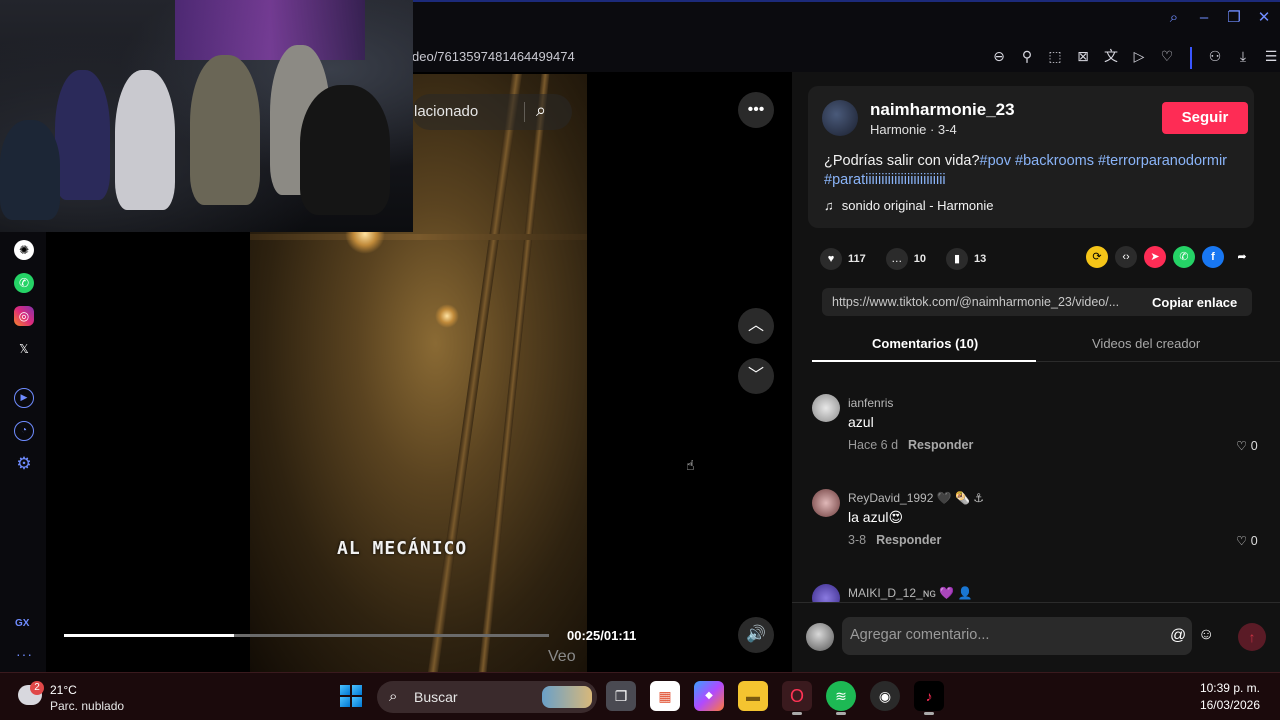 Image resolution: width=1280 pixels, height=720 pixels. What do you see at coordinates (1230, 696) in the screenshot?
I see `system-clock: 10:39 p. m. 16/03/2026` at bounding box center [1230, 696].